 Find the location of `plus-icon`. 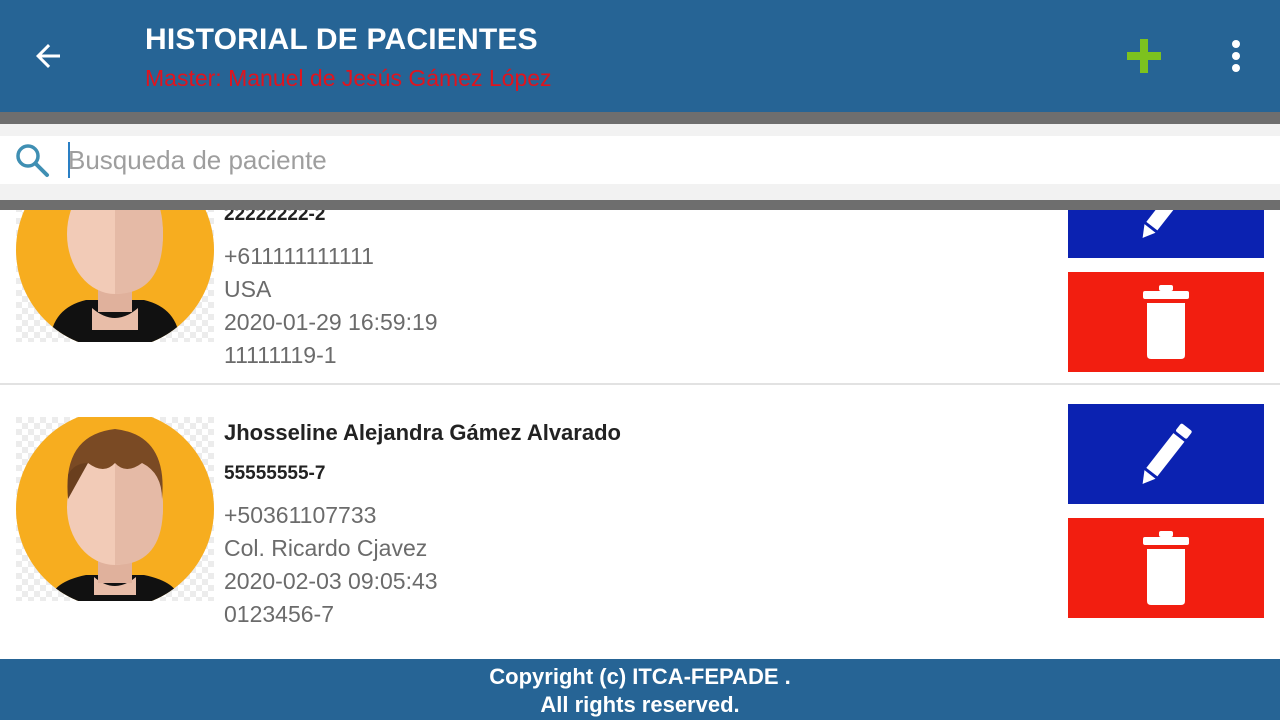

plus-icon is located at coordinates (1144, 56).